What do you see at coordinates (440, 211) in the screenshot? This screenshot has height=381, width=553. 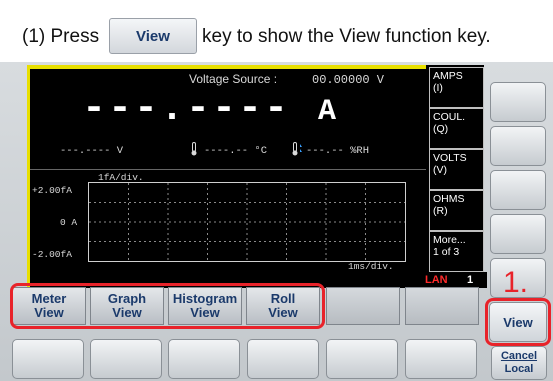 I see `menu-item-sublabel: (R)` at bounding box center [440, 211].